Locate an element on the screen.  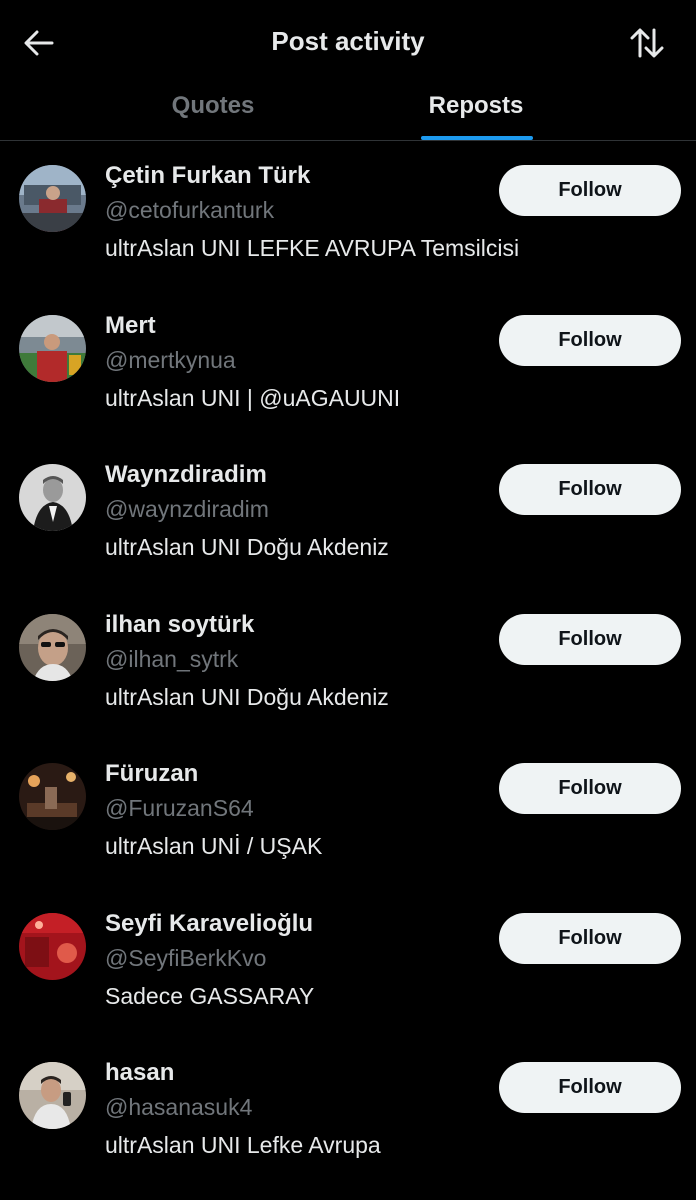
user-name: hasan is located at coordinates (139, 1073).